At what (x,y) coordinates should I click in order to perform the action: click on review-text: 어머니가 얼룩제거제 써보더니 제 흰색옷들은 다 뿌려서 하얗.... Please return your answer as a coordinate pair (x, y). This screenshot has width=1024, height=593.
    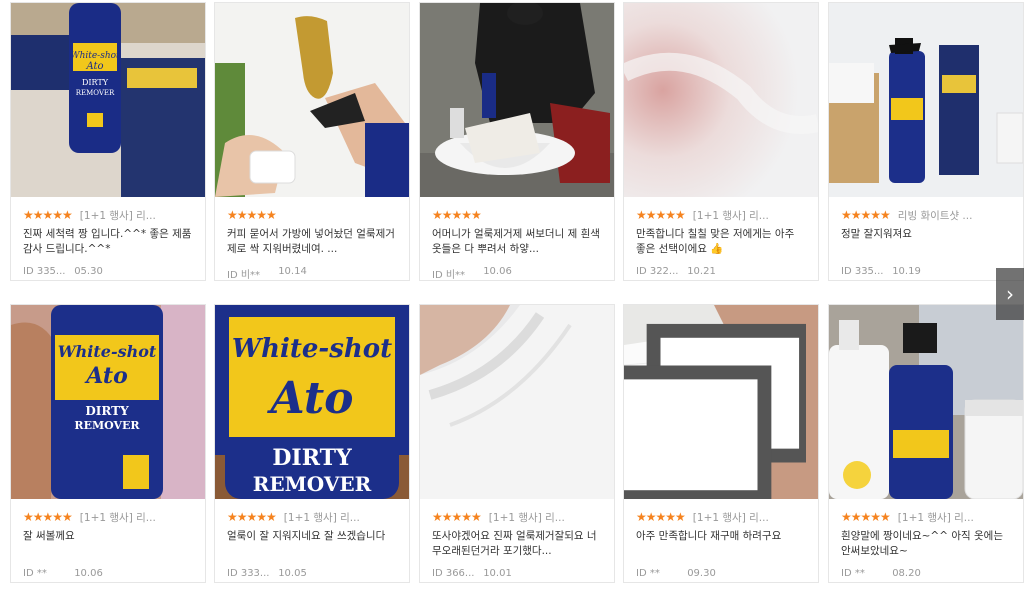
    Looking at the image, I should click on (516, 241).